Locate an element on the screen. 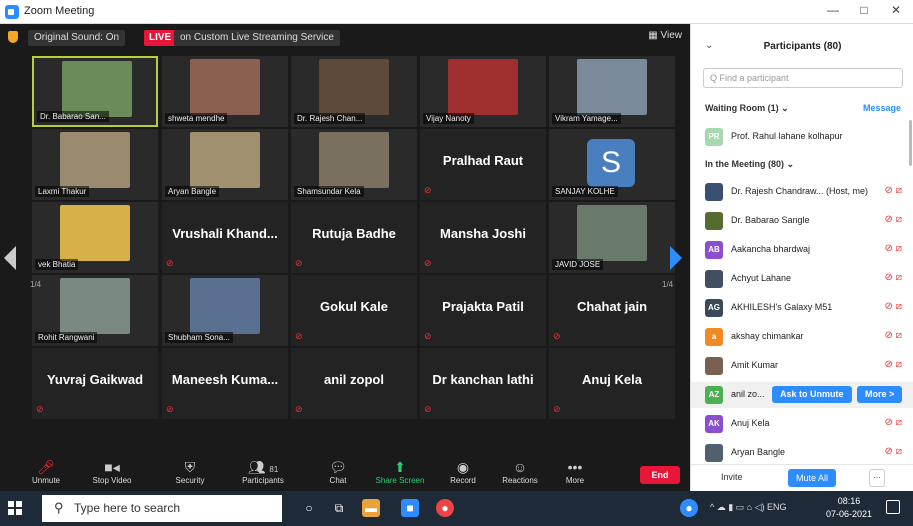  participant-row: AB Aakancha bhardwaj ⊘ ⧄ is located at coordinates (802, 250).